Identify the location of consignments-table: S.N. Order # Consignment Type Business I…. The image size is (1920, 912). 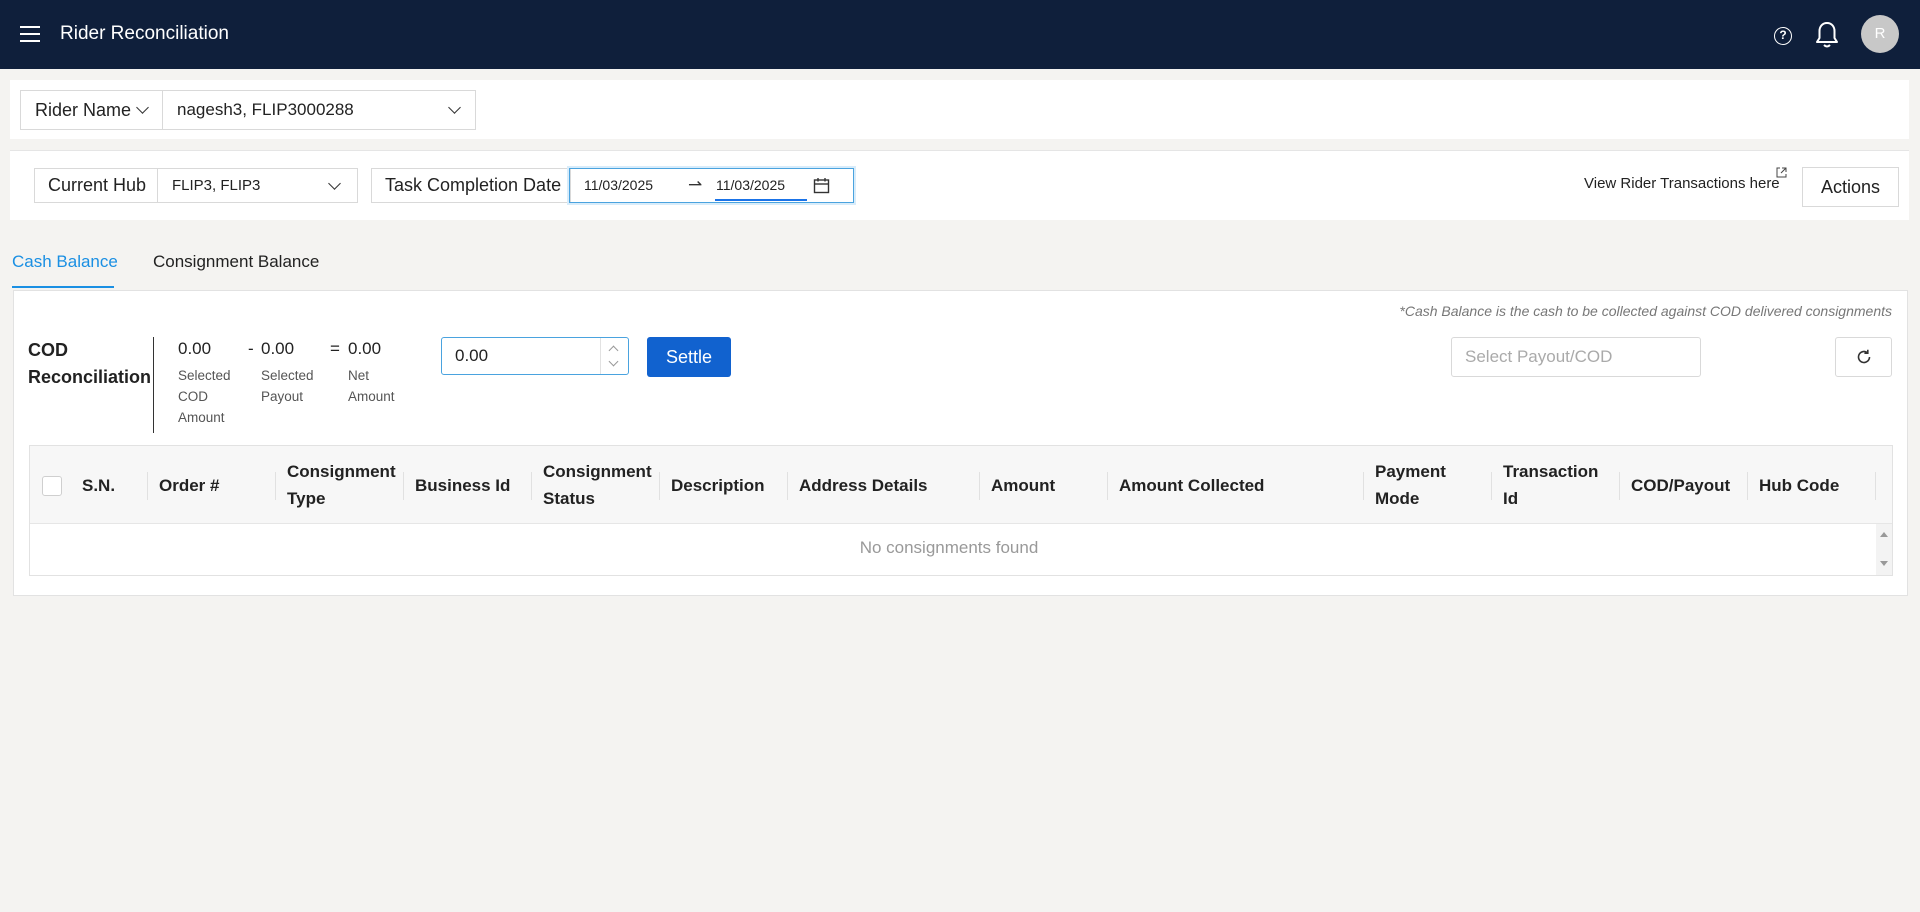
(961, 510).